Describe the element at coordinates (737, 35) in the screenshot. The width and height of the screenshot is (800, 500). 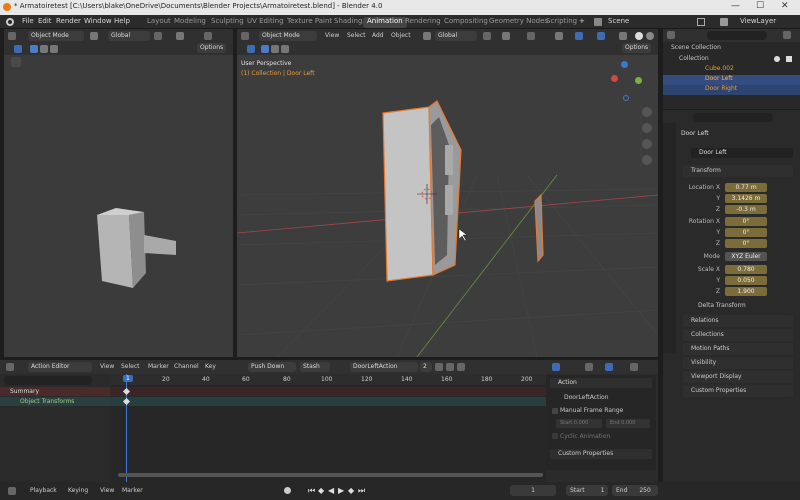
I see `outliner-search-input` at that location.